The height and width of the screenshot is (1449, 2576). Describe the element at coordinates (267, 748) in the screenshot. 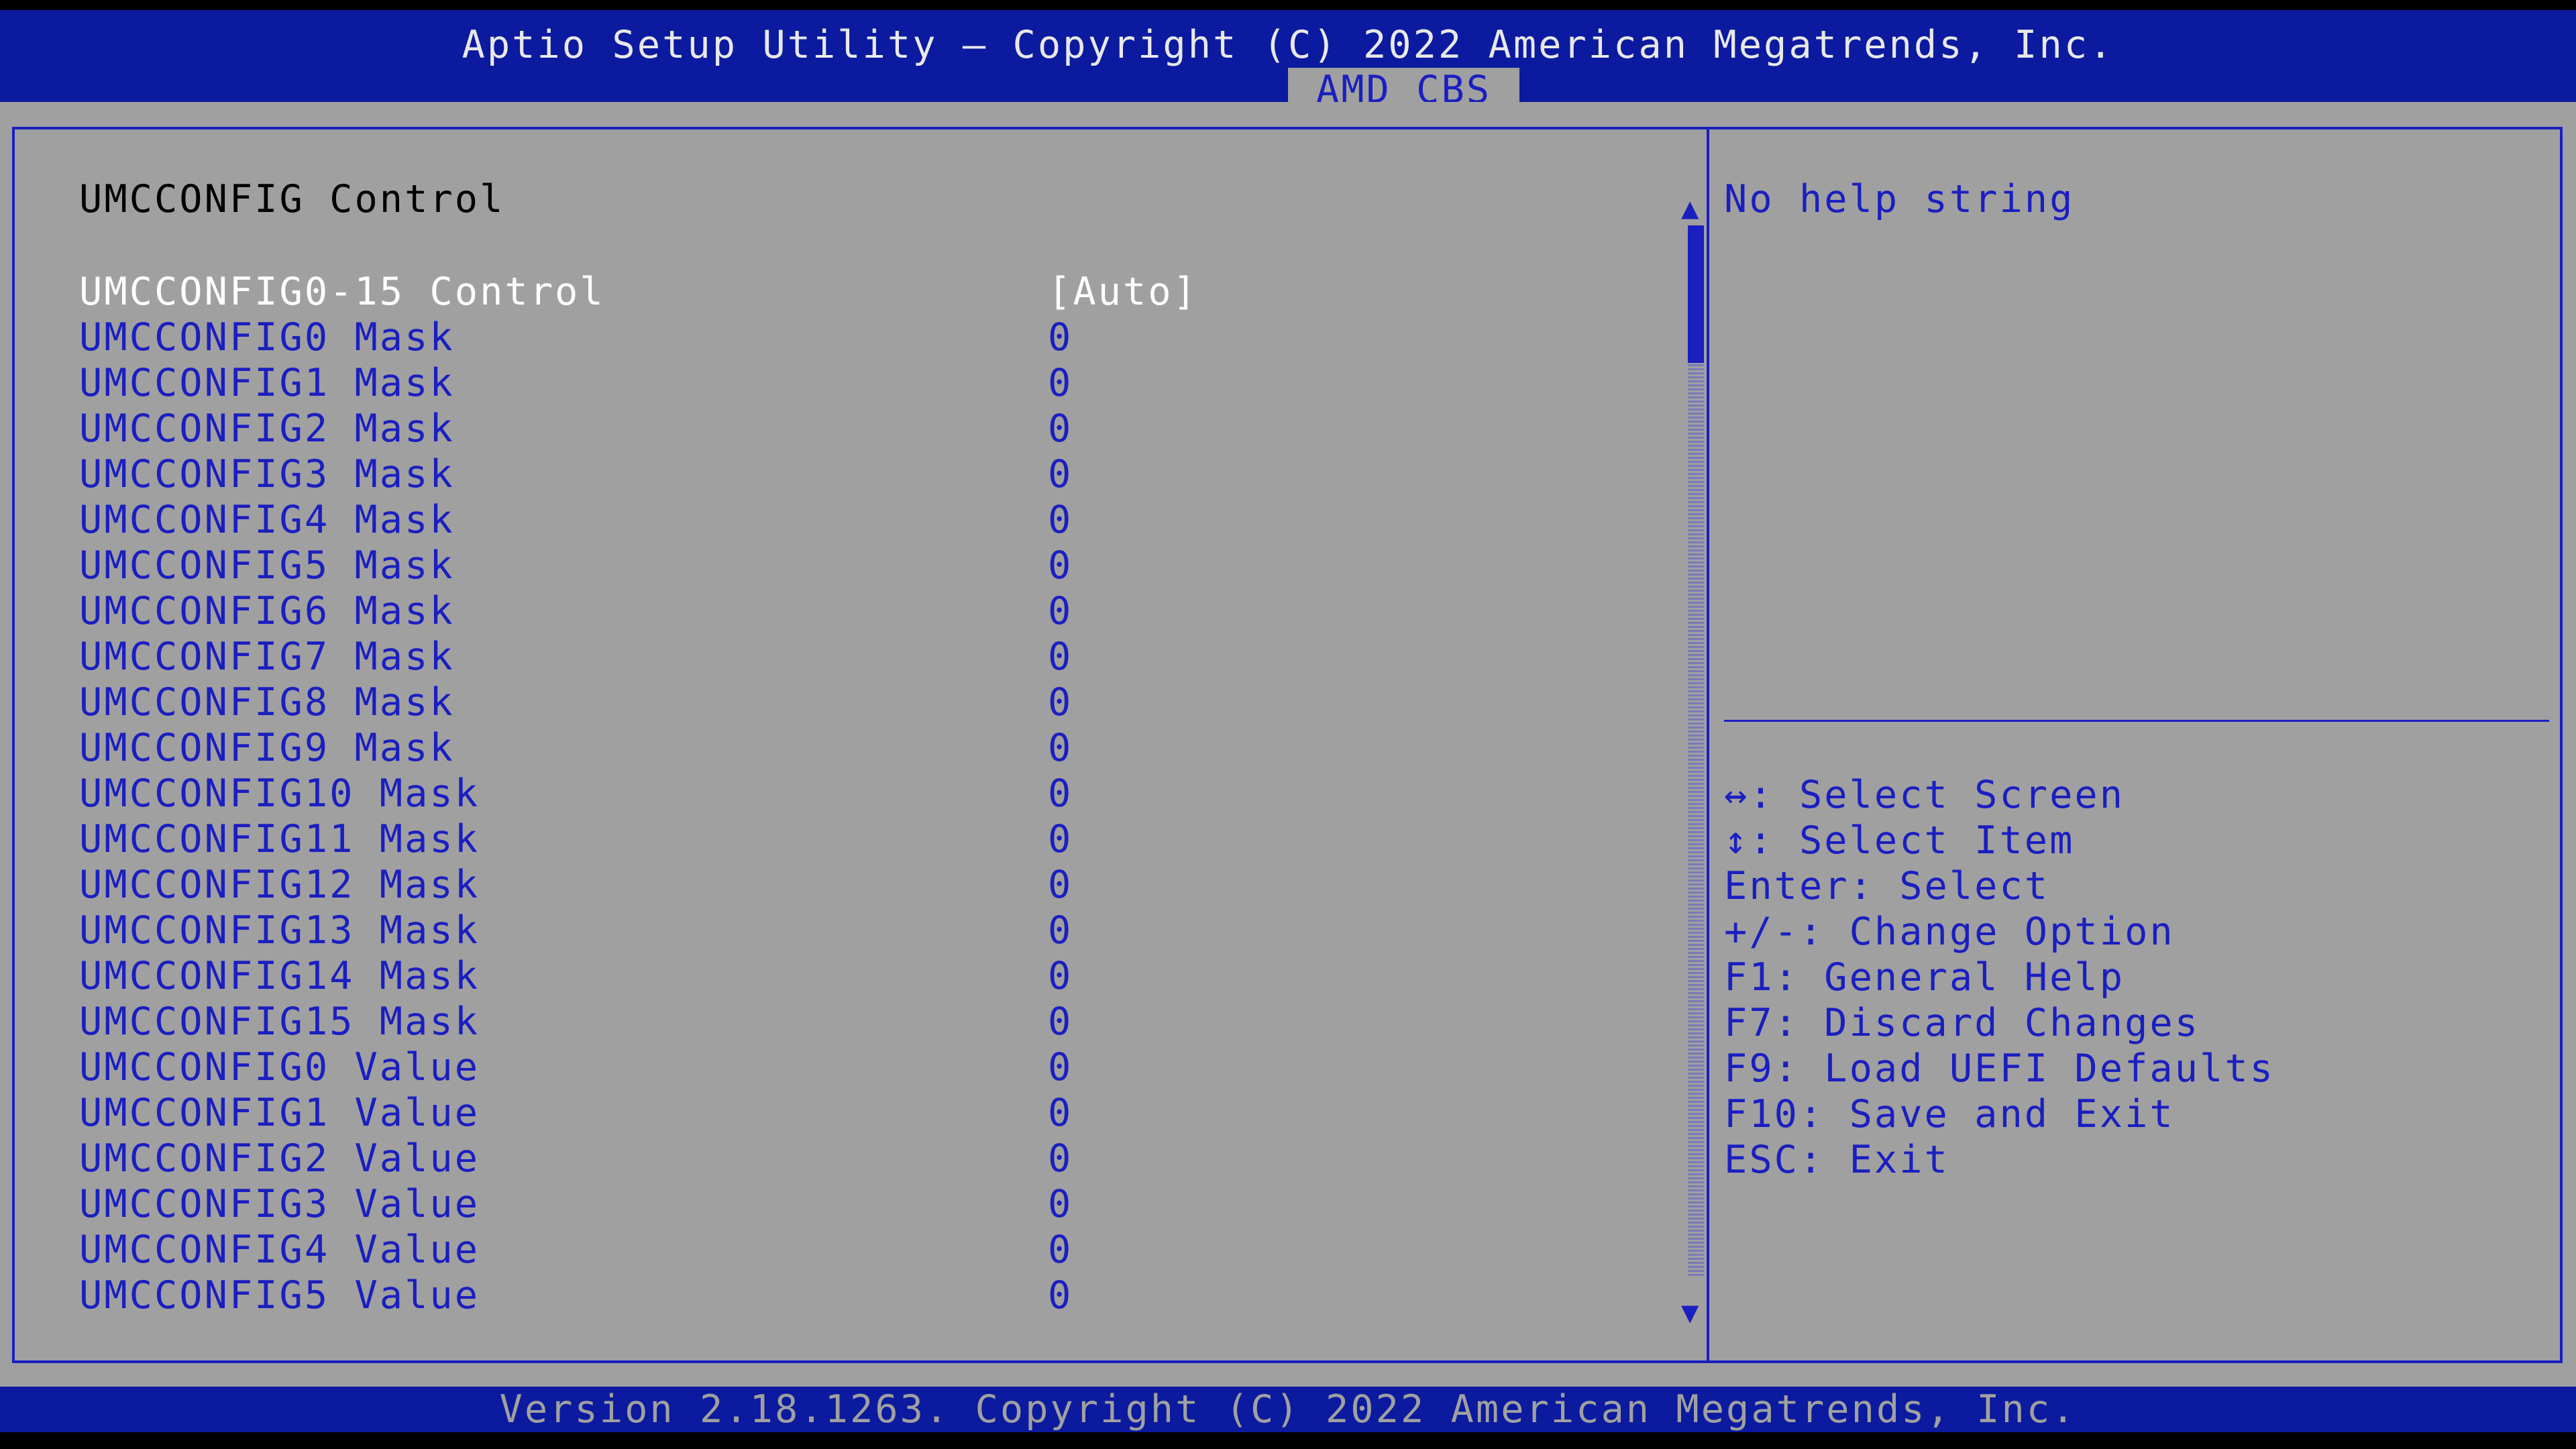

I see `setting-row-label: UMCCONFIG9 Mask` at that location.